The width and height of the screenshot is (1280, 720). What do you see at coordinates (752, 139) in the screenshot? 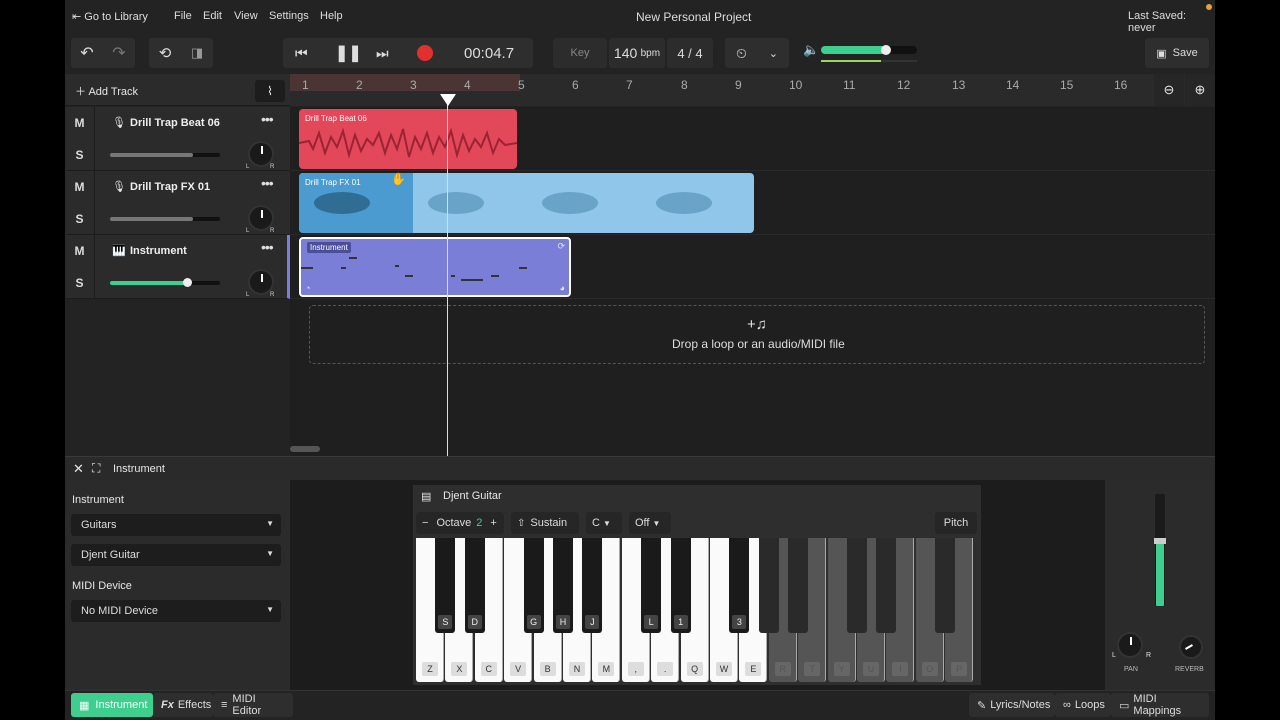
I see `track-lane: Drill Trap Beat 06` at bounding box center [752, 139].